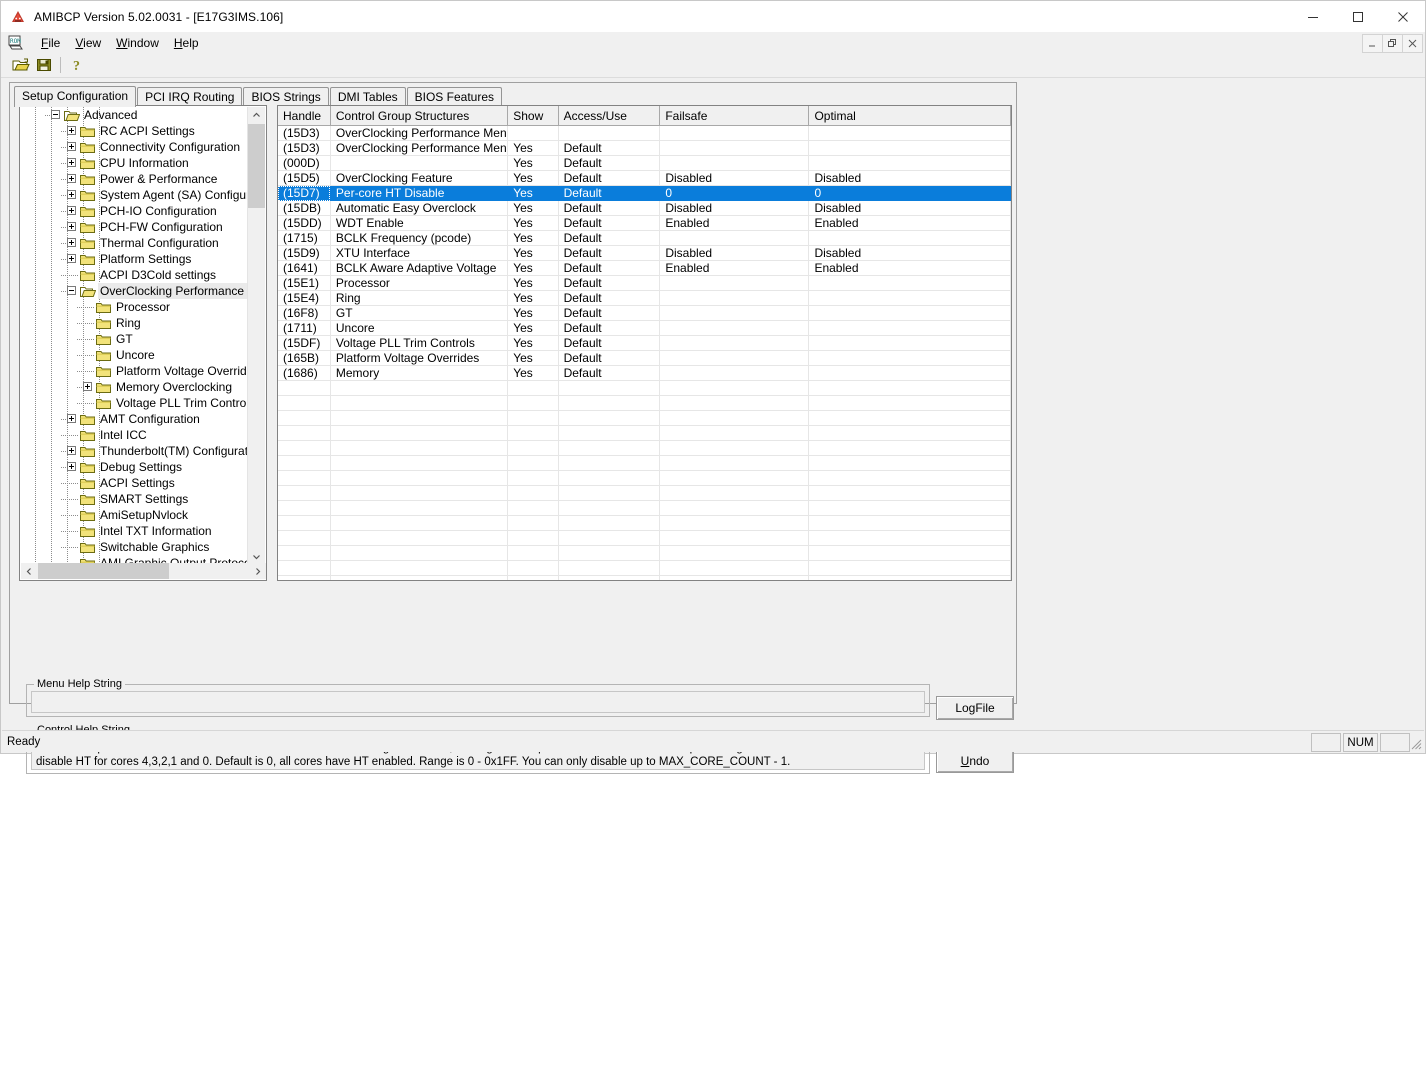  What do you see at coordinates (644, 328) in the screenshot?
I see `table-row: (1711) Uncore Yes Default` at bounding box center [644, 328].